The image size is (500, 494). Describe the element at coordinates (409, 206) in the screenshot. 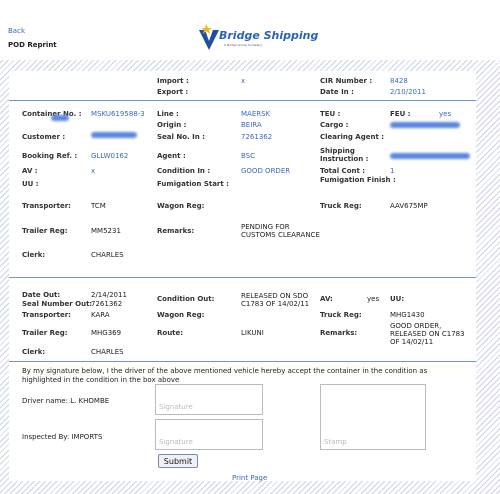

I see `truck-value: AAV675MP` at that location.